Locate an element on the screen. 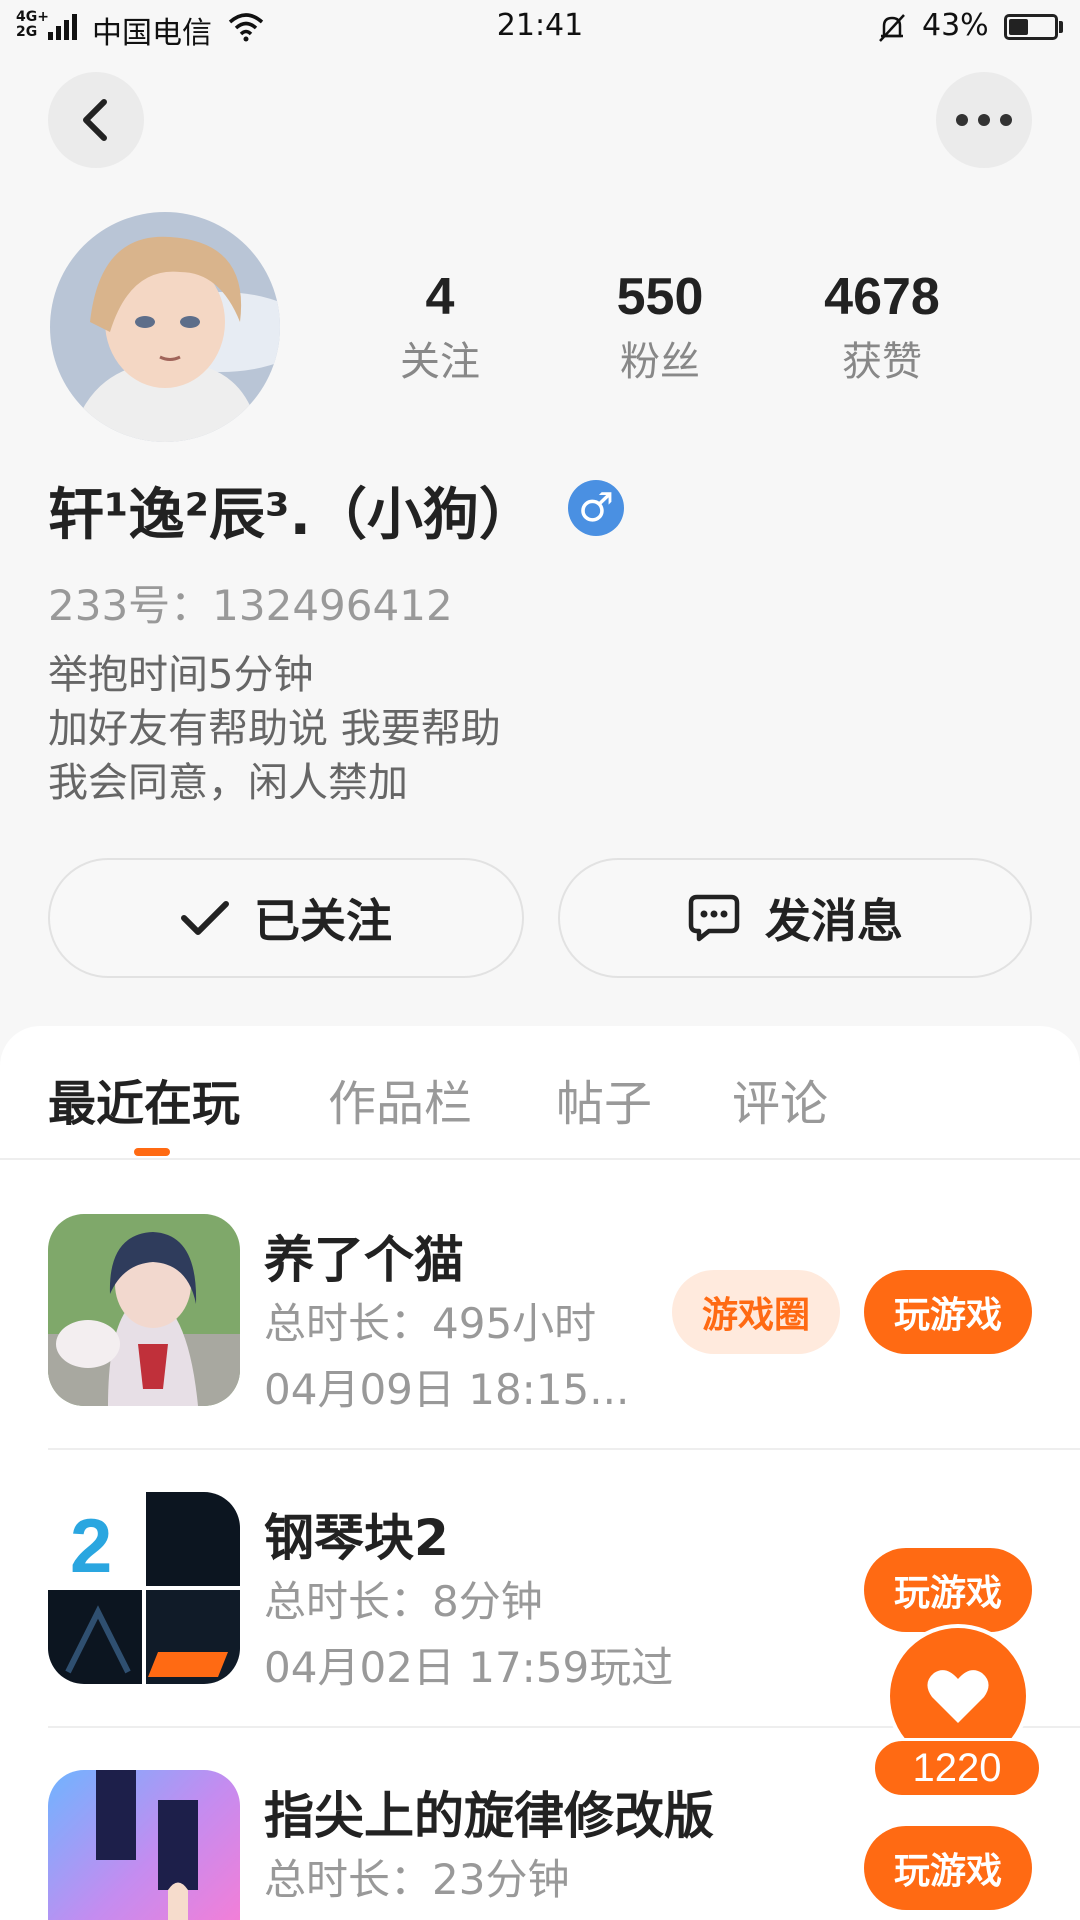  followed-label: 已关注 is located at coordinates (323, 921).